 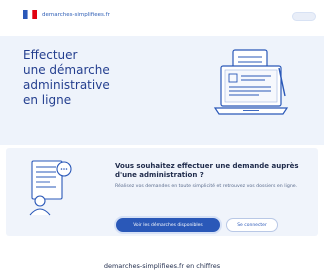 I want to click on hero-title-line-2: une démarche, so click(x=66, y=70).